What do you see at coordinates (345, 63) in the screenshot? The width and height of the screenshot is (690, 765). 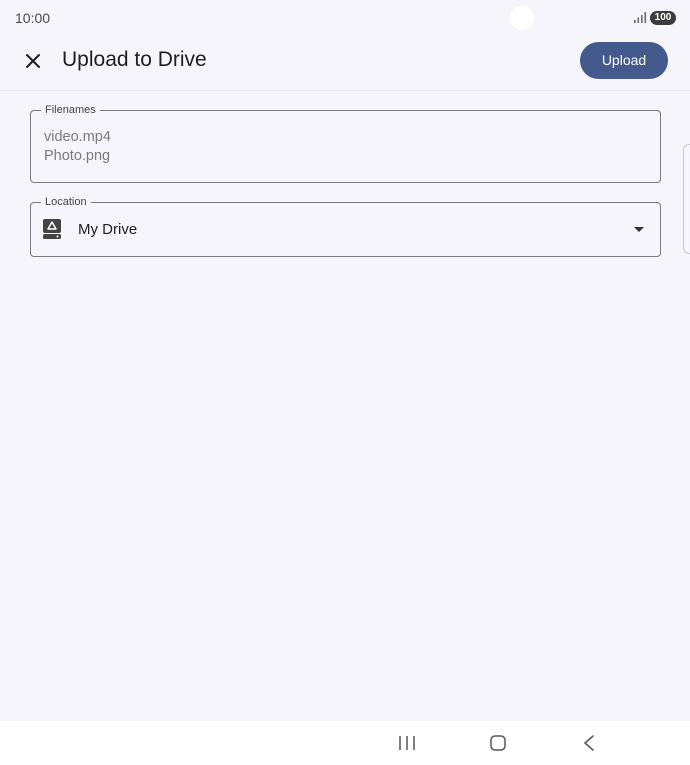 I see `app-bar: Upload to Drive Upload` at bounding box center [345, 63].